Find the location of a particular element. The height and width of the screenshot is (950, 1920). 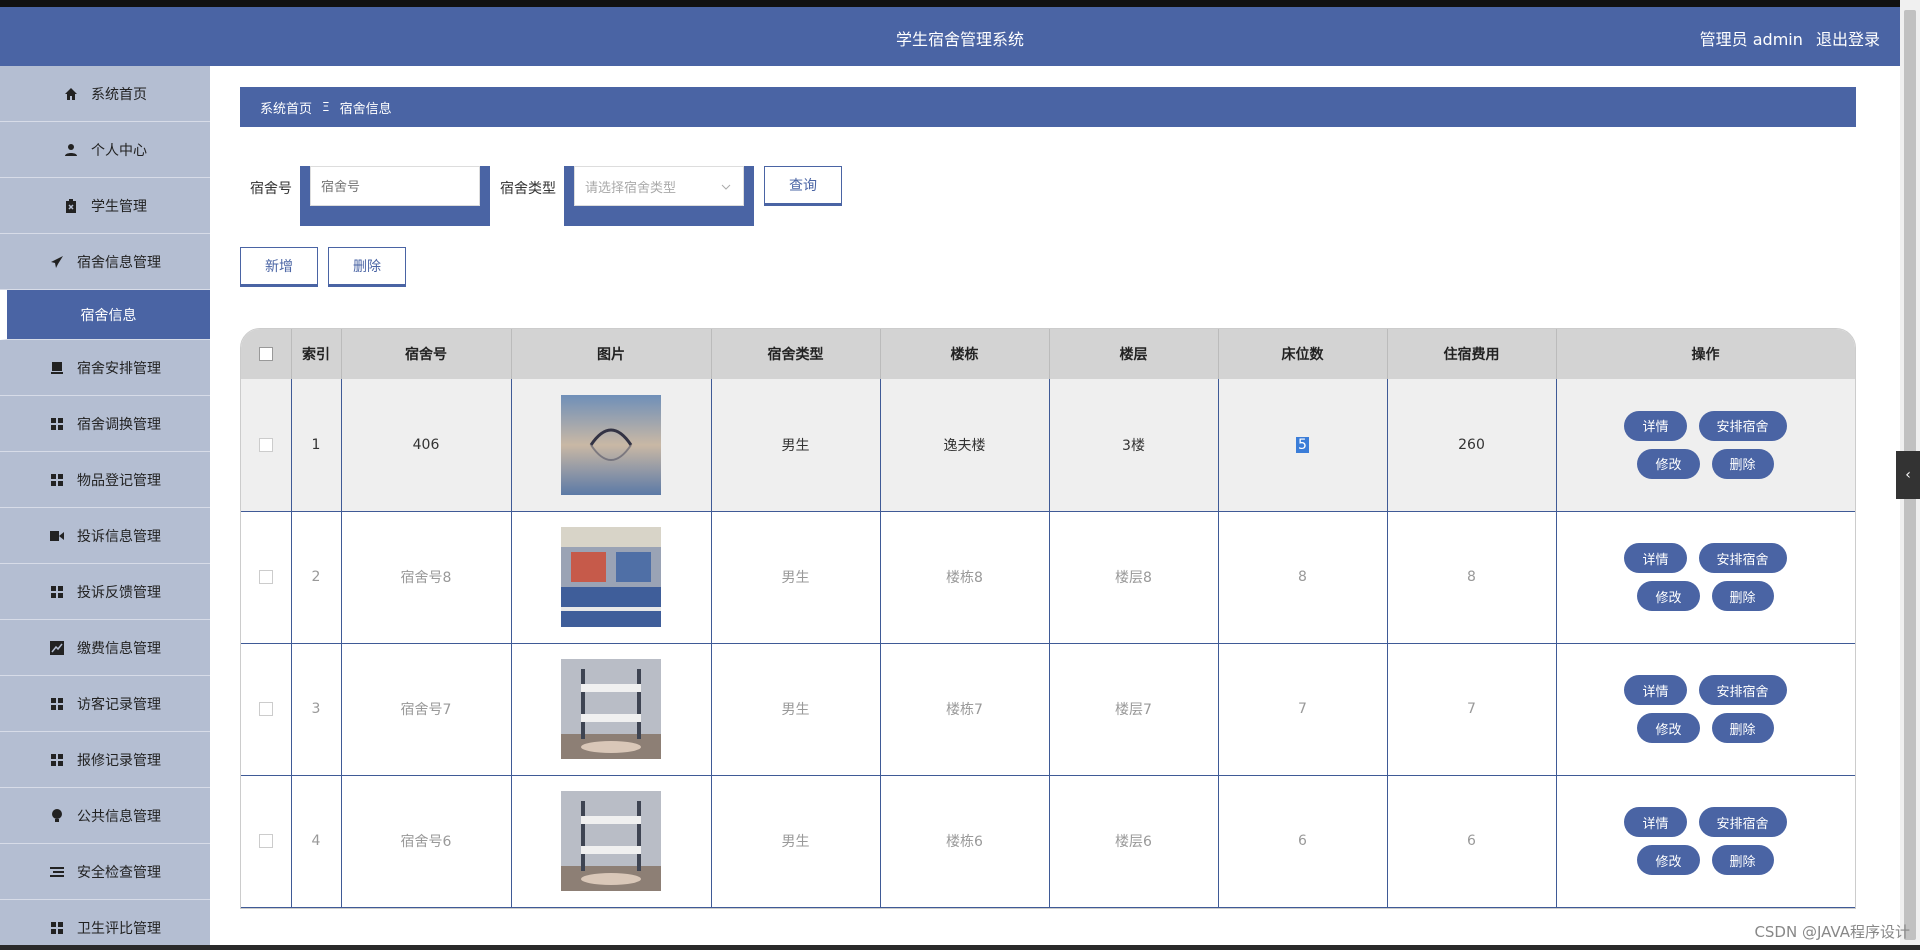

cell-floor: 楼层6 is located at coordinates (1134, 841).